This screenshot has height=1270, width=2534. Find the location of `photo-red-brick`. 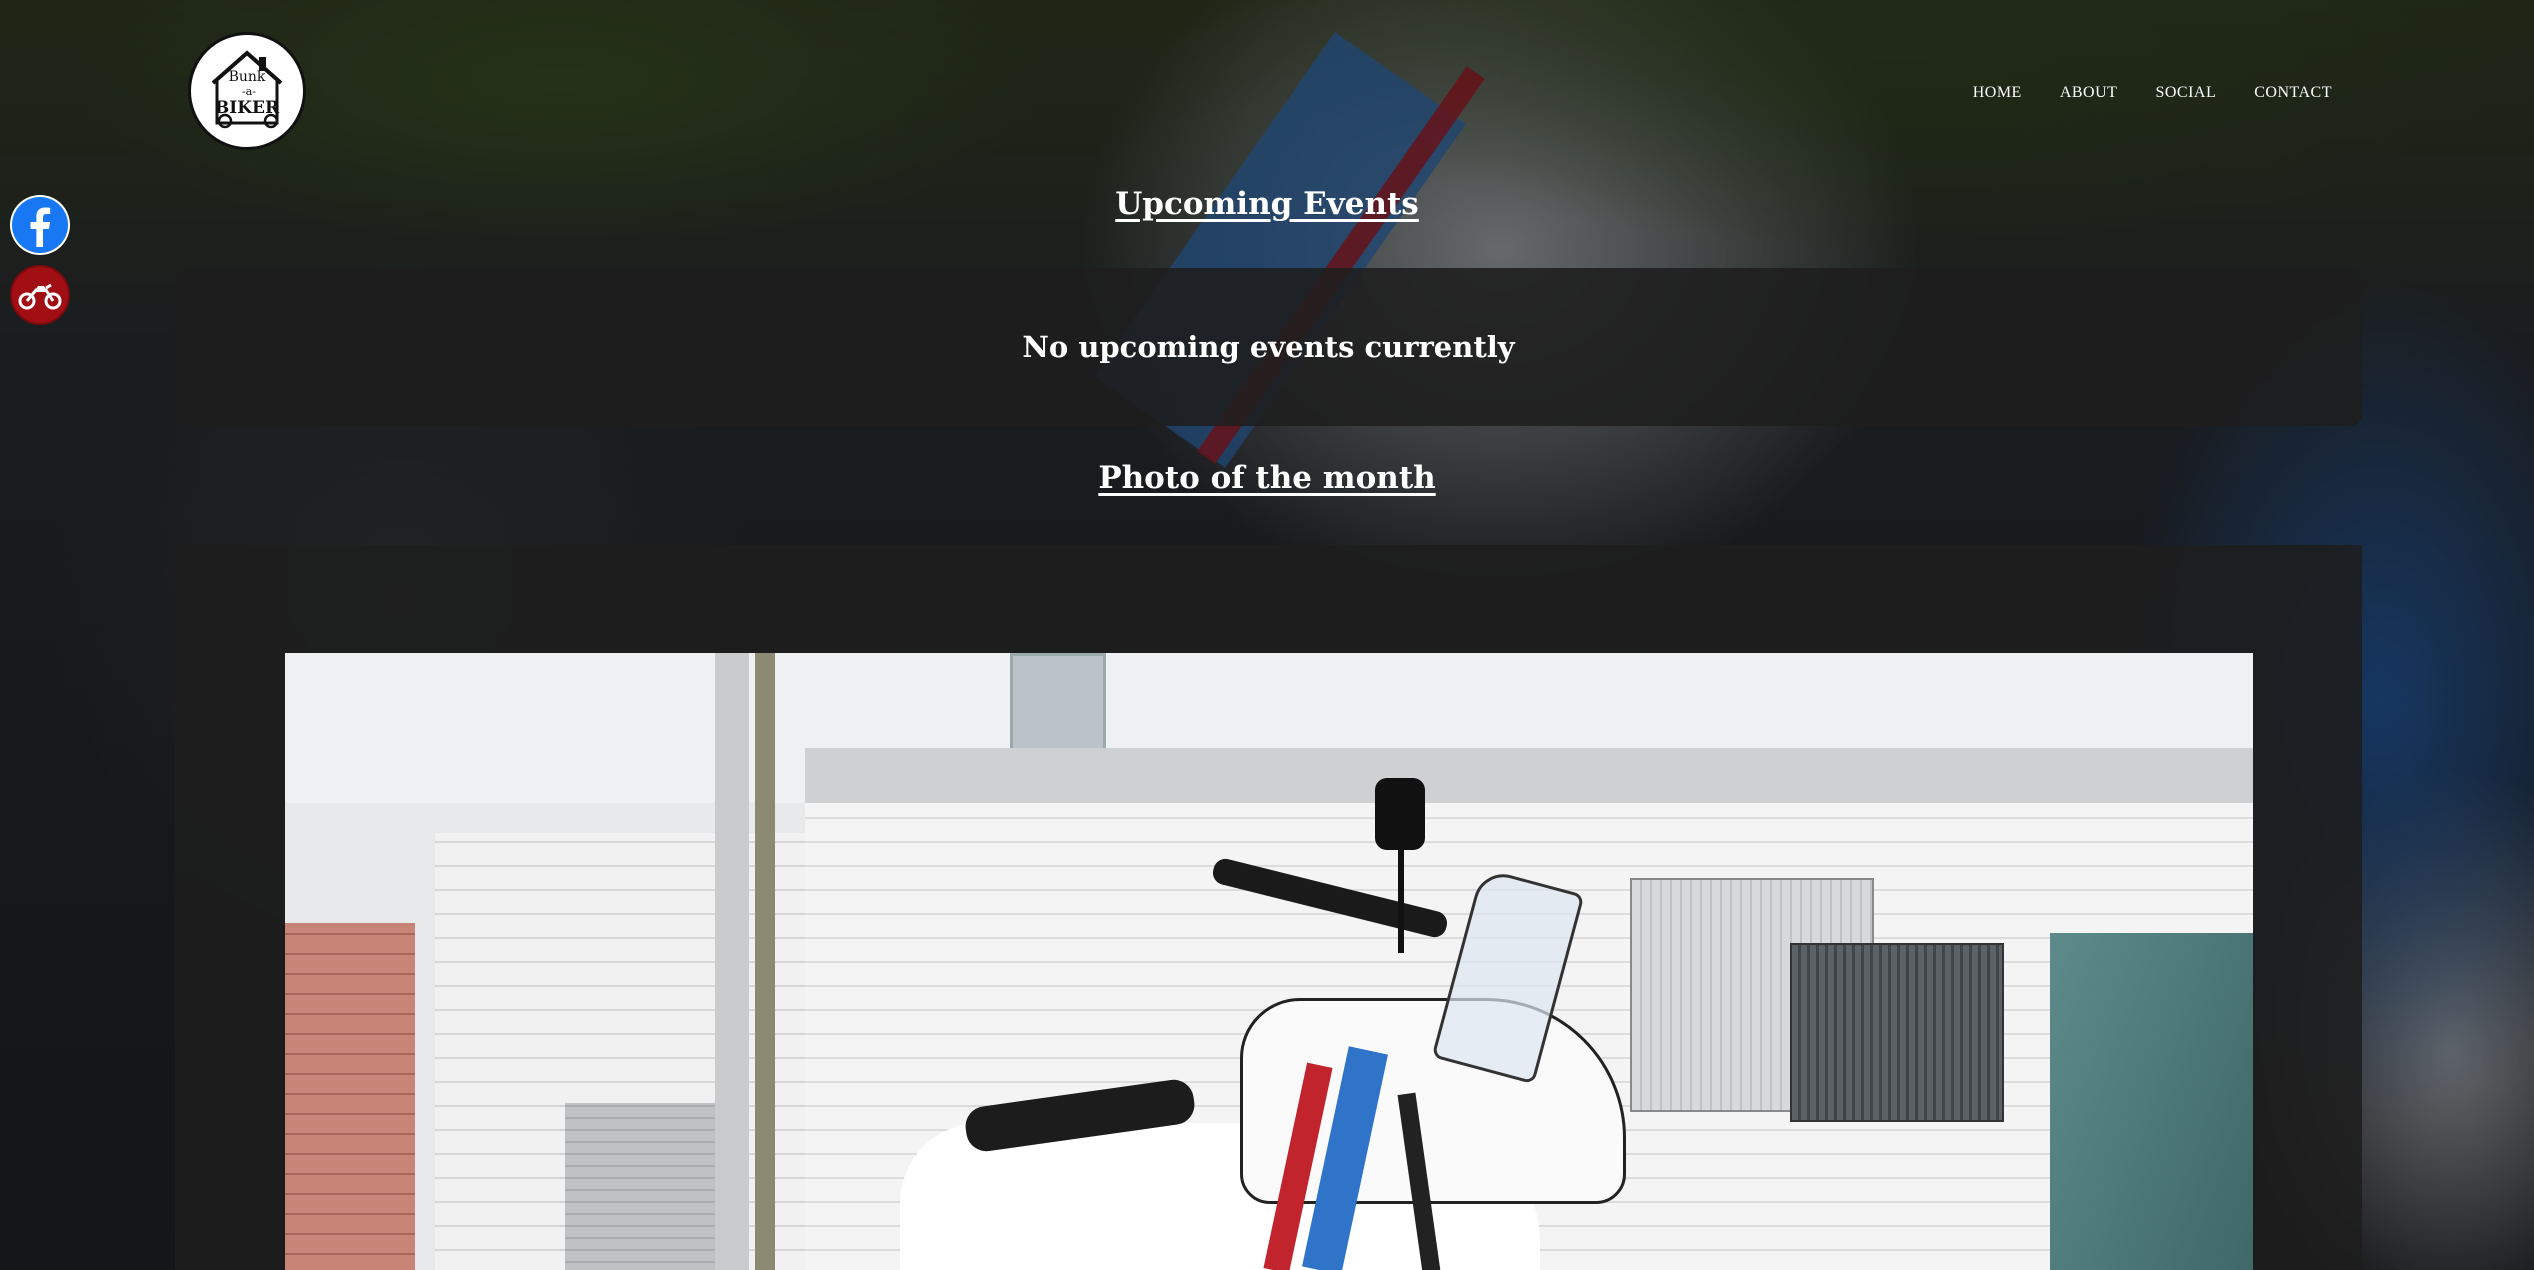

photo-red-brick is located at coordinates (350, 1096).